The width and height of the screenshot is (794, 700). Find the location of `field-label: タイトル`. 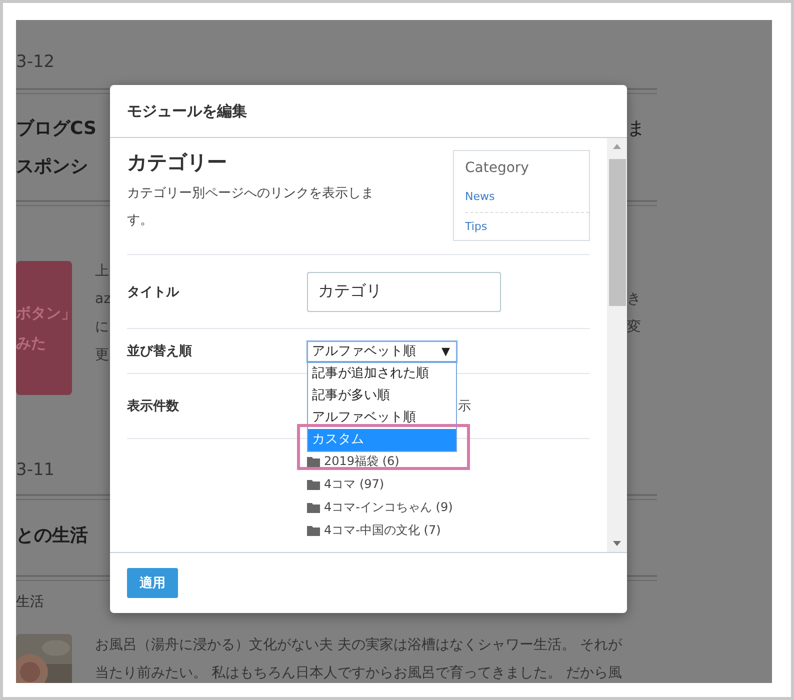

field-label: タイトル is located at coordinates (153, 292).